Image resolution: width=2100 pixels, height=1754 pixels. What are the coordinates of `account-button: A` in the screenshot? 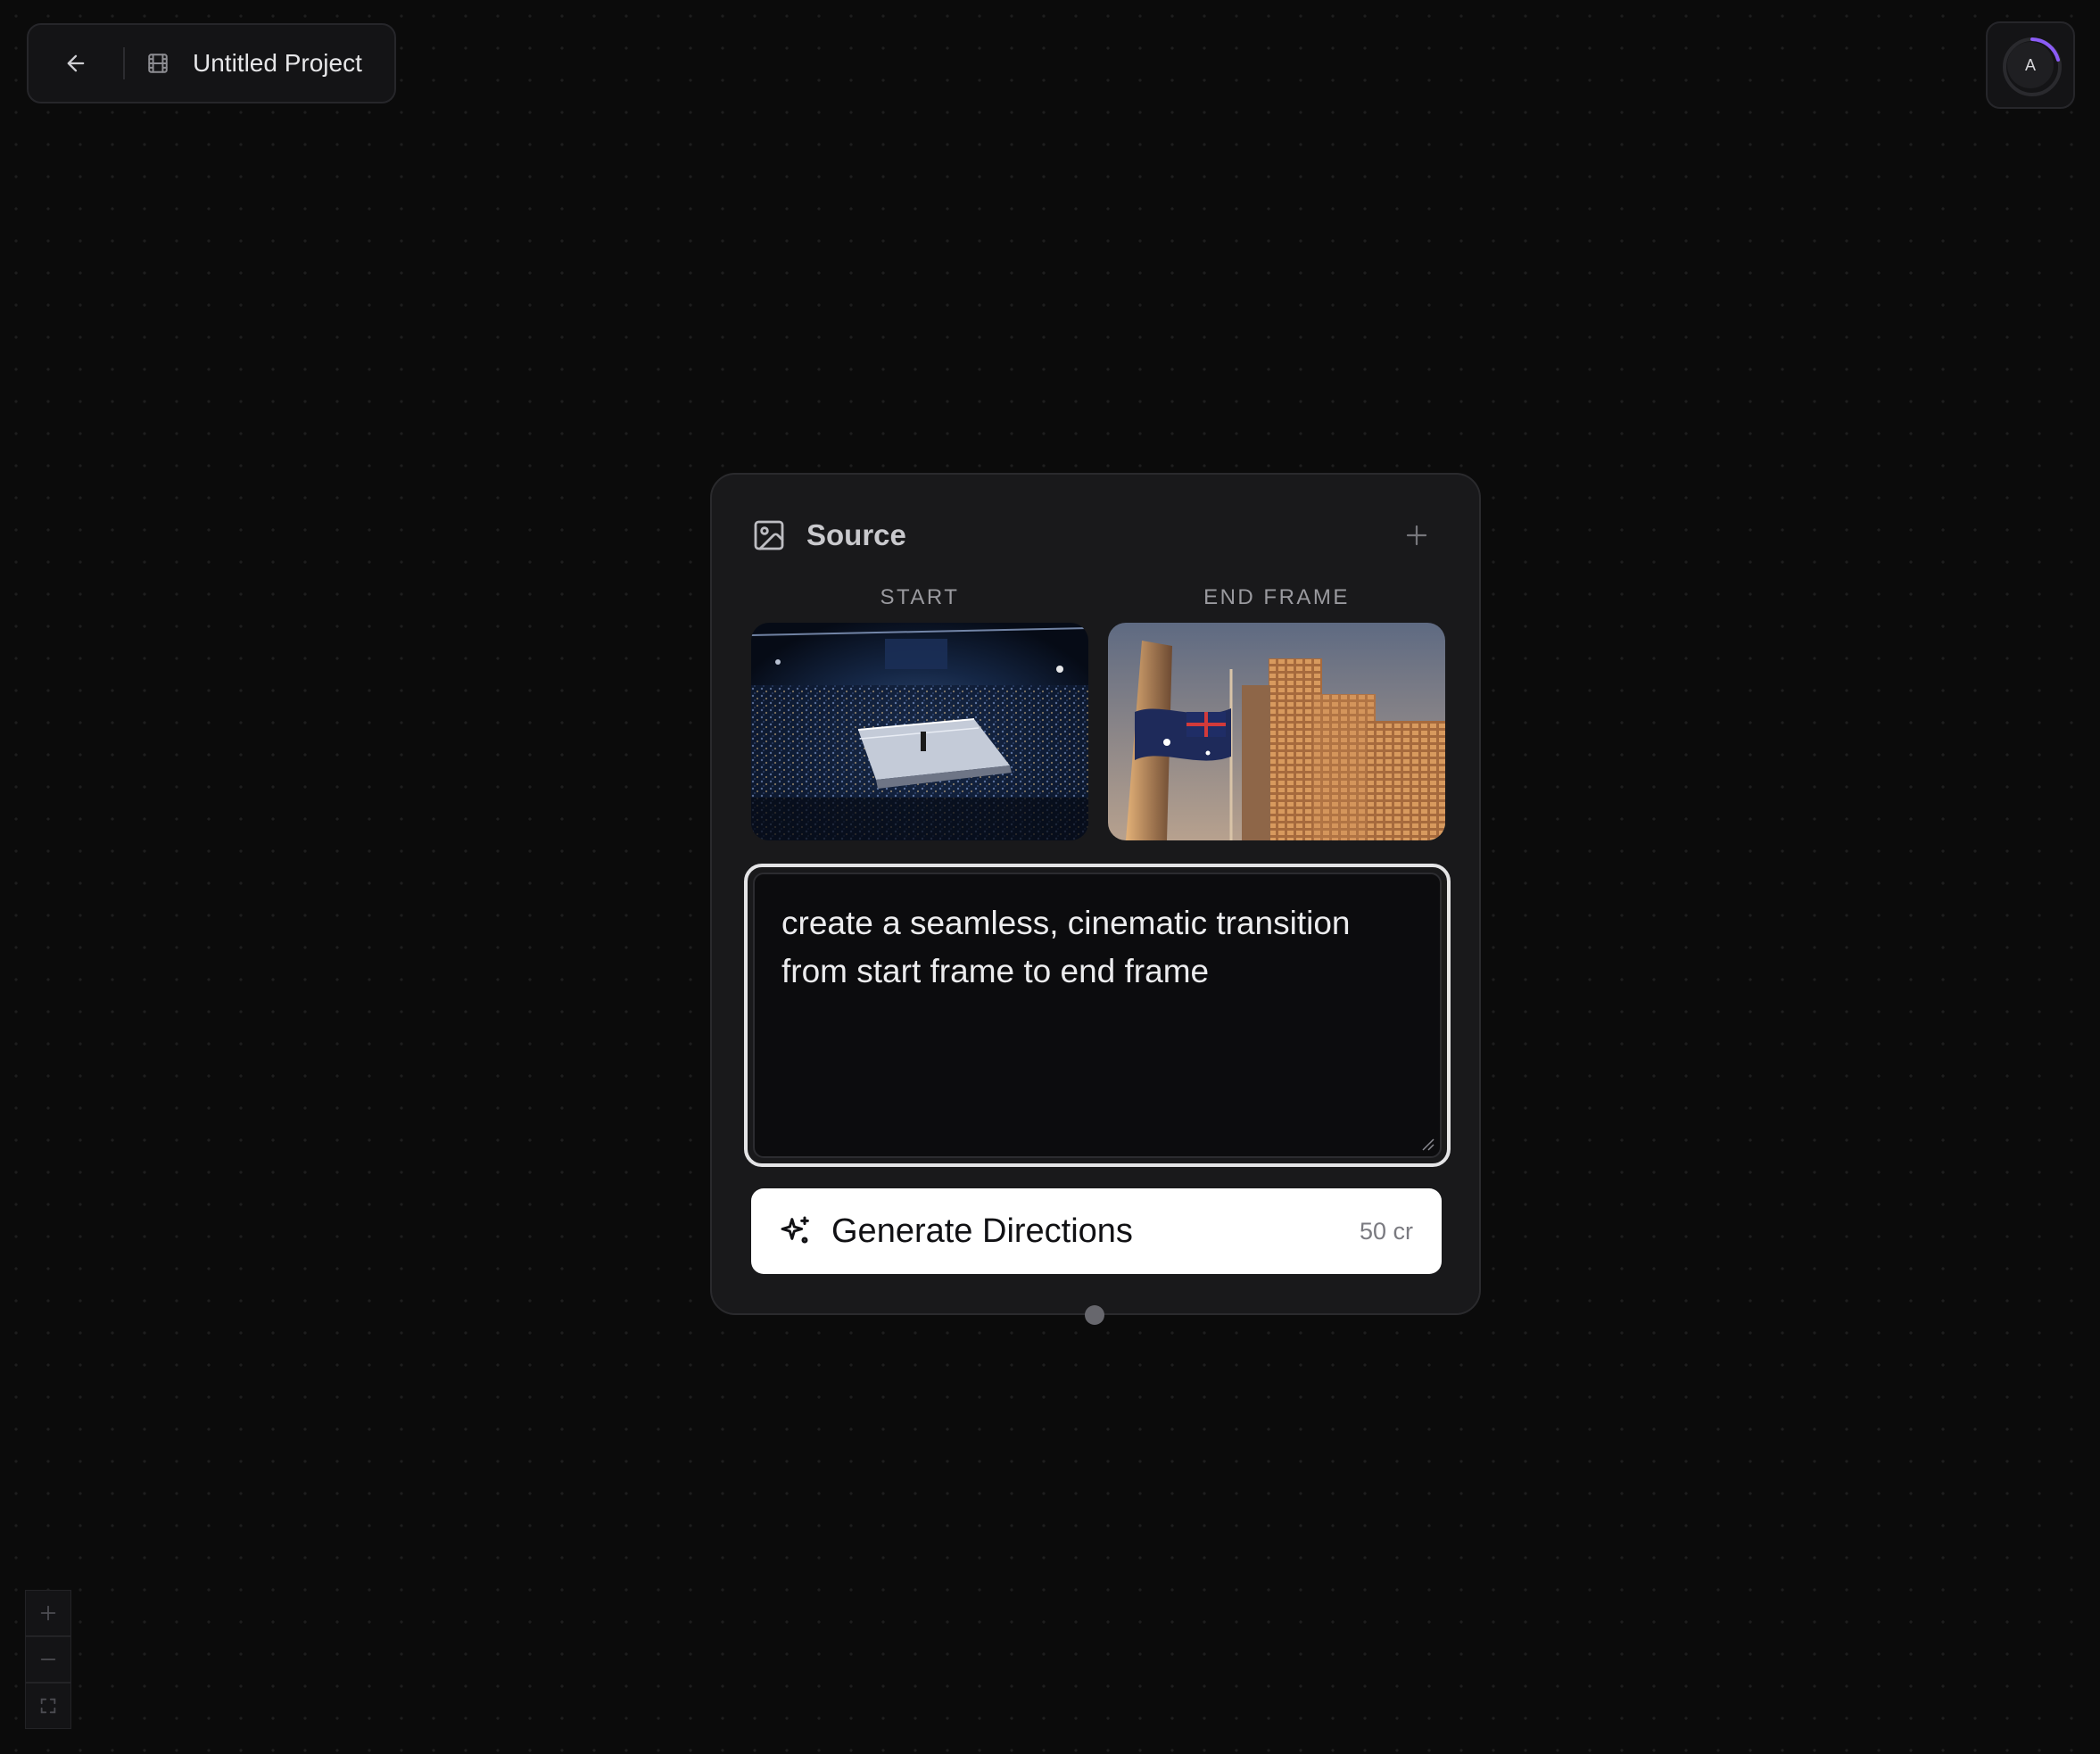 It's located at (2030, 65).